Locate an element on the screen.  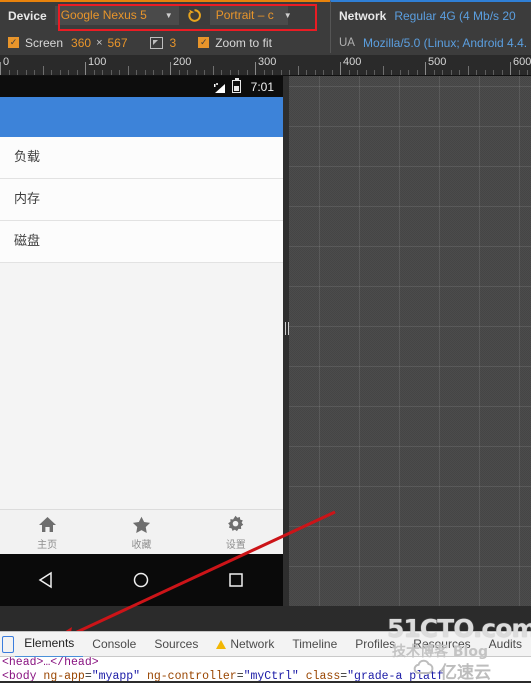
list-item: 磁盘 is located at coordinates (141, 242).